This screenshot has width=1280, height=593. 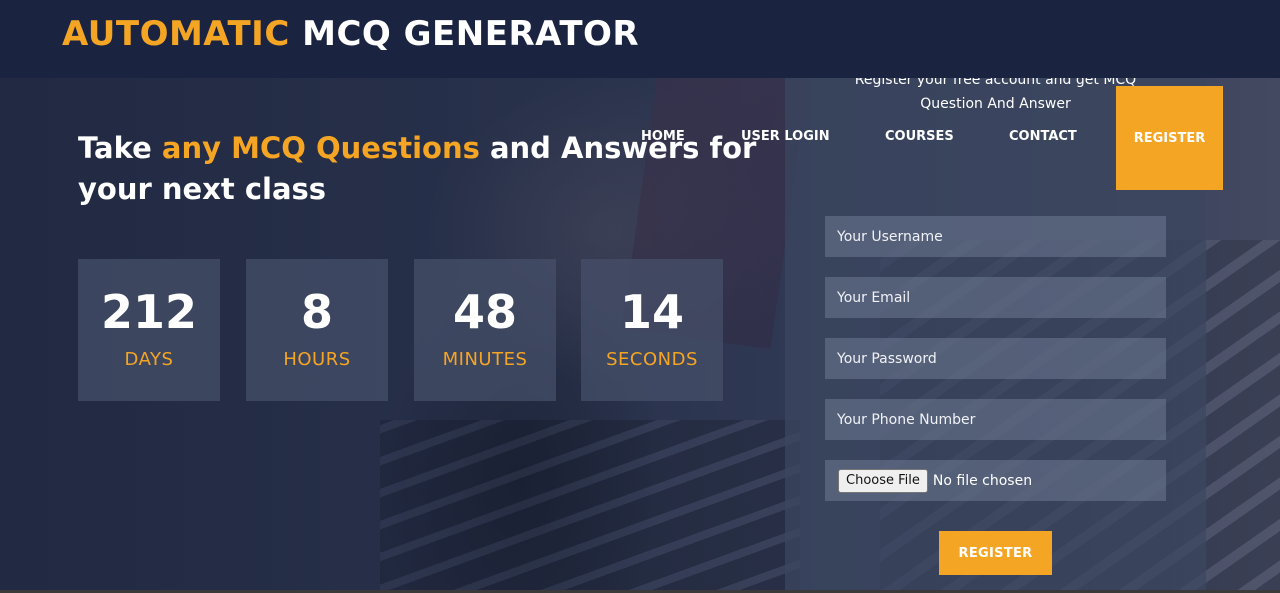 What do you see at coordinates (149, 359) in the screenshot?
I see `countdown-days-label: DAYS` at bounding box center [149, 359].